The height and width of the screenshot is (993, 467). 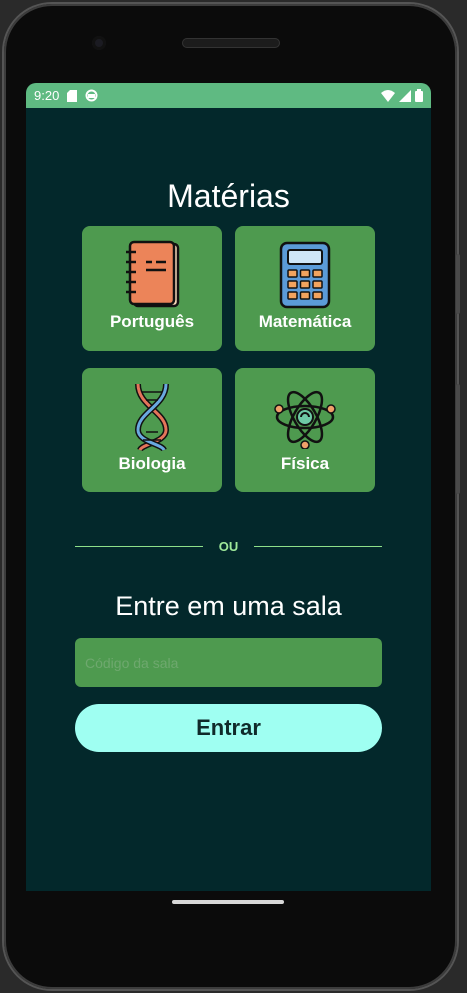 I want to click on subject-card-portugues: Português, so click(x=152, y=288).